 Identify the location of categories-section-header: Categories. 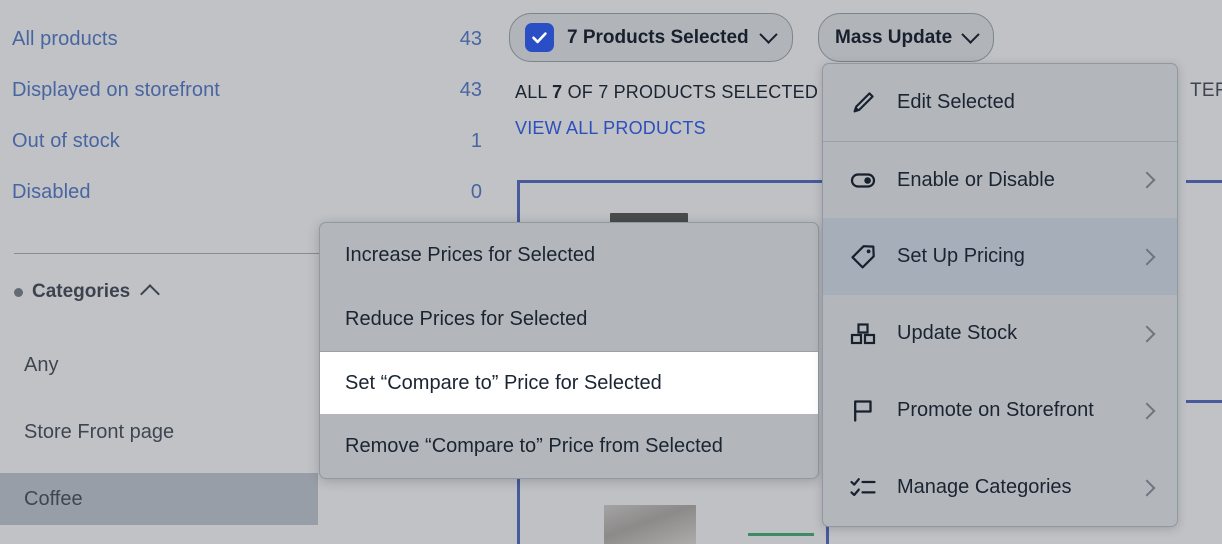
(87, 292).